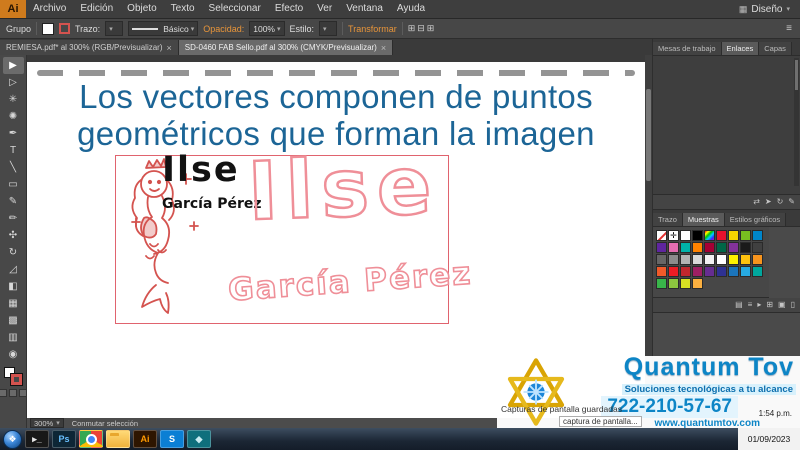 The height and width of the screenshot is (450, 800). What do you see at coordinates (766, 9) in the screenshot?
I see `workspace-switcher: Diseño` at bounding box center [766, 9].